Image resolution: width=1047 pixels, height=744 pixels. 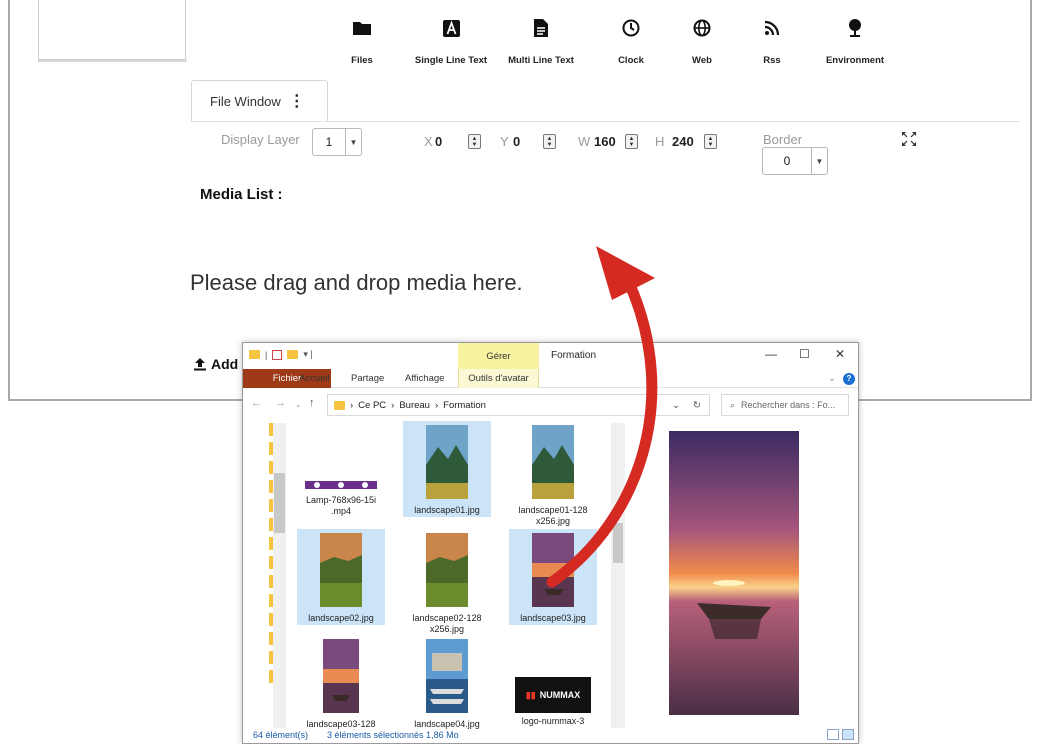 What do you see at coordinates (312, 403) in the screenshot?
I see `up-icon: ↑` at bounding box center [312, 403].